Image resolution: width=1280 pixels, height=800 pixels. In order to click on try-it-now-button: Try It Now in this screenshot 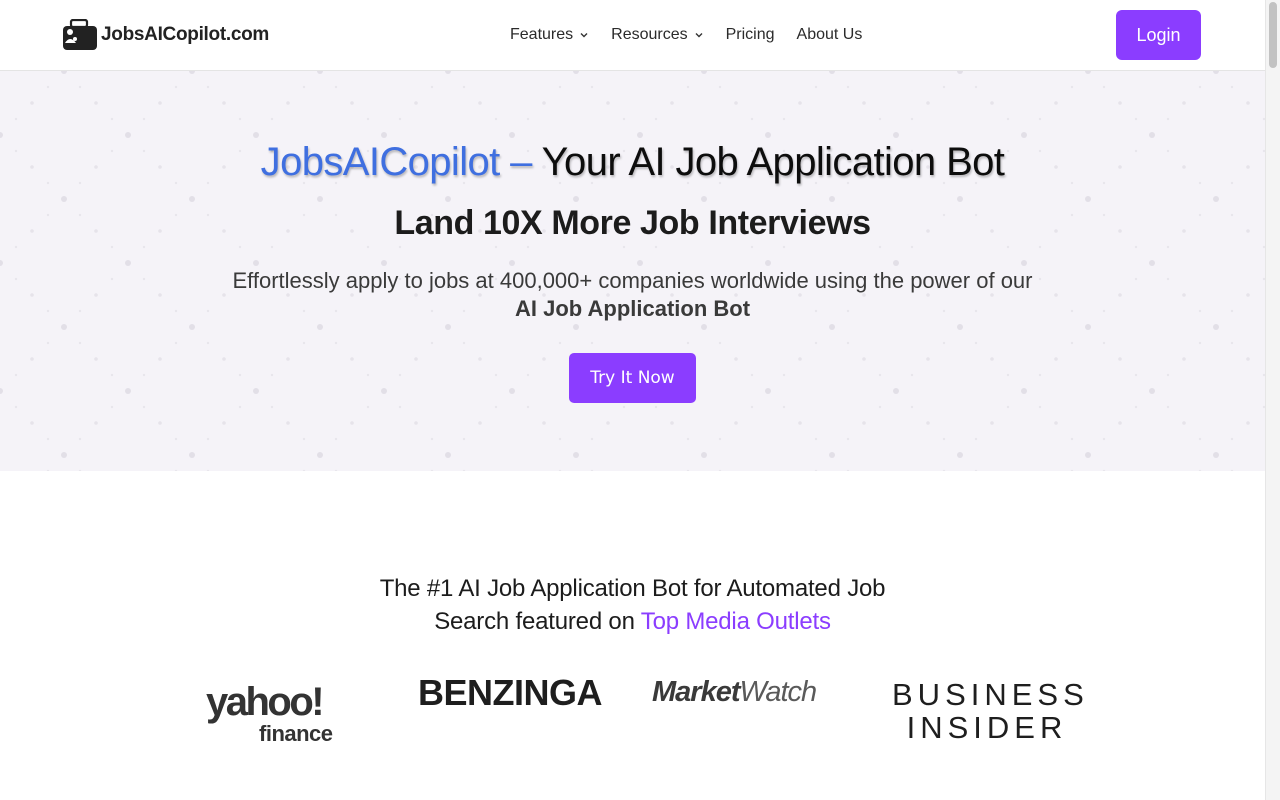, I will do `click(632, 378)`.